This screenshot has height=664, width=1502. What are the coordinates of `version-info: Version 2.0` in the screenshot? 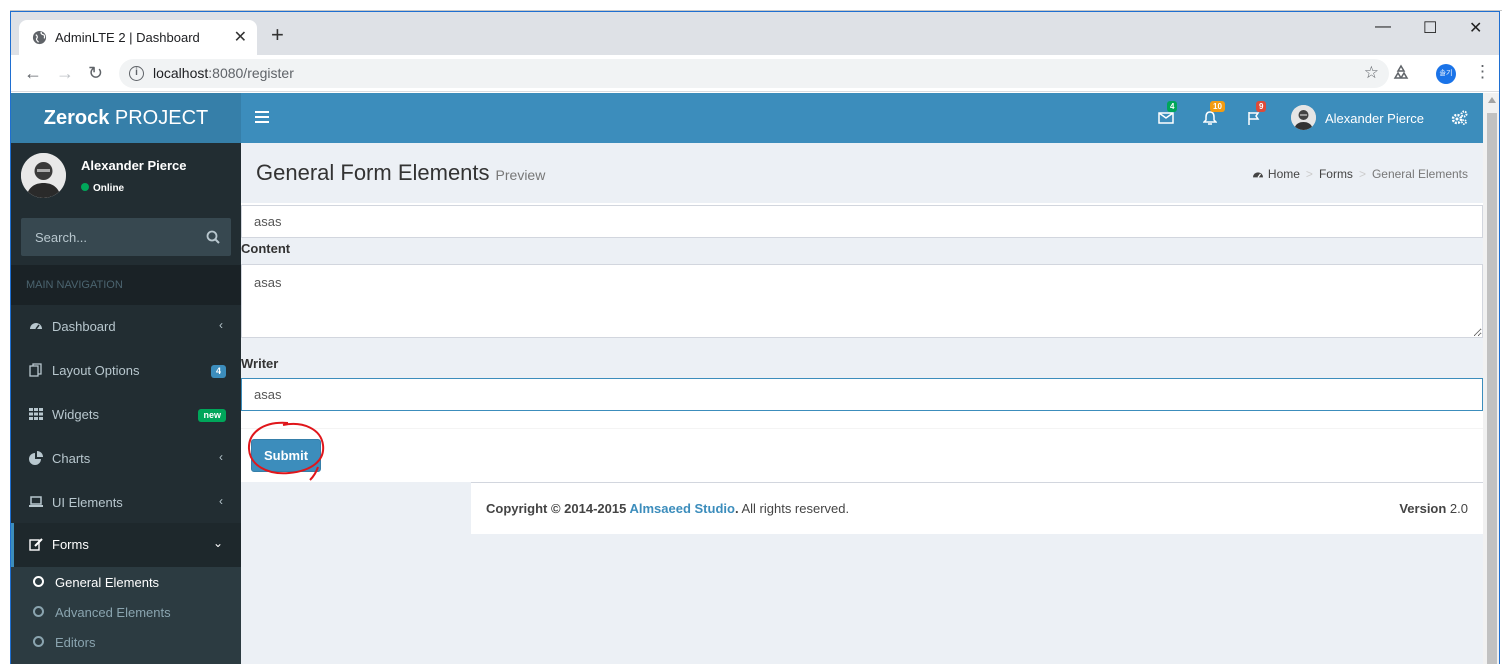 It's located at (1433, 508).